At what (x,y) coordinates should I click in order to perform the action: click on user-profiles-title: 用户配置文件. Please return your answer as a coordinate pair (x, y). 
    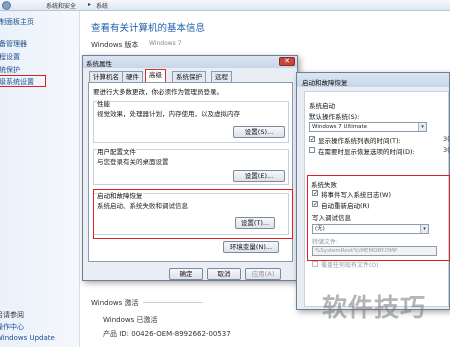
    Looking at the image, I should click on (116, 151).